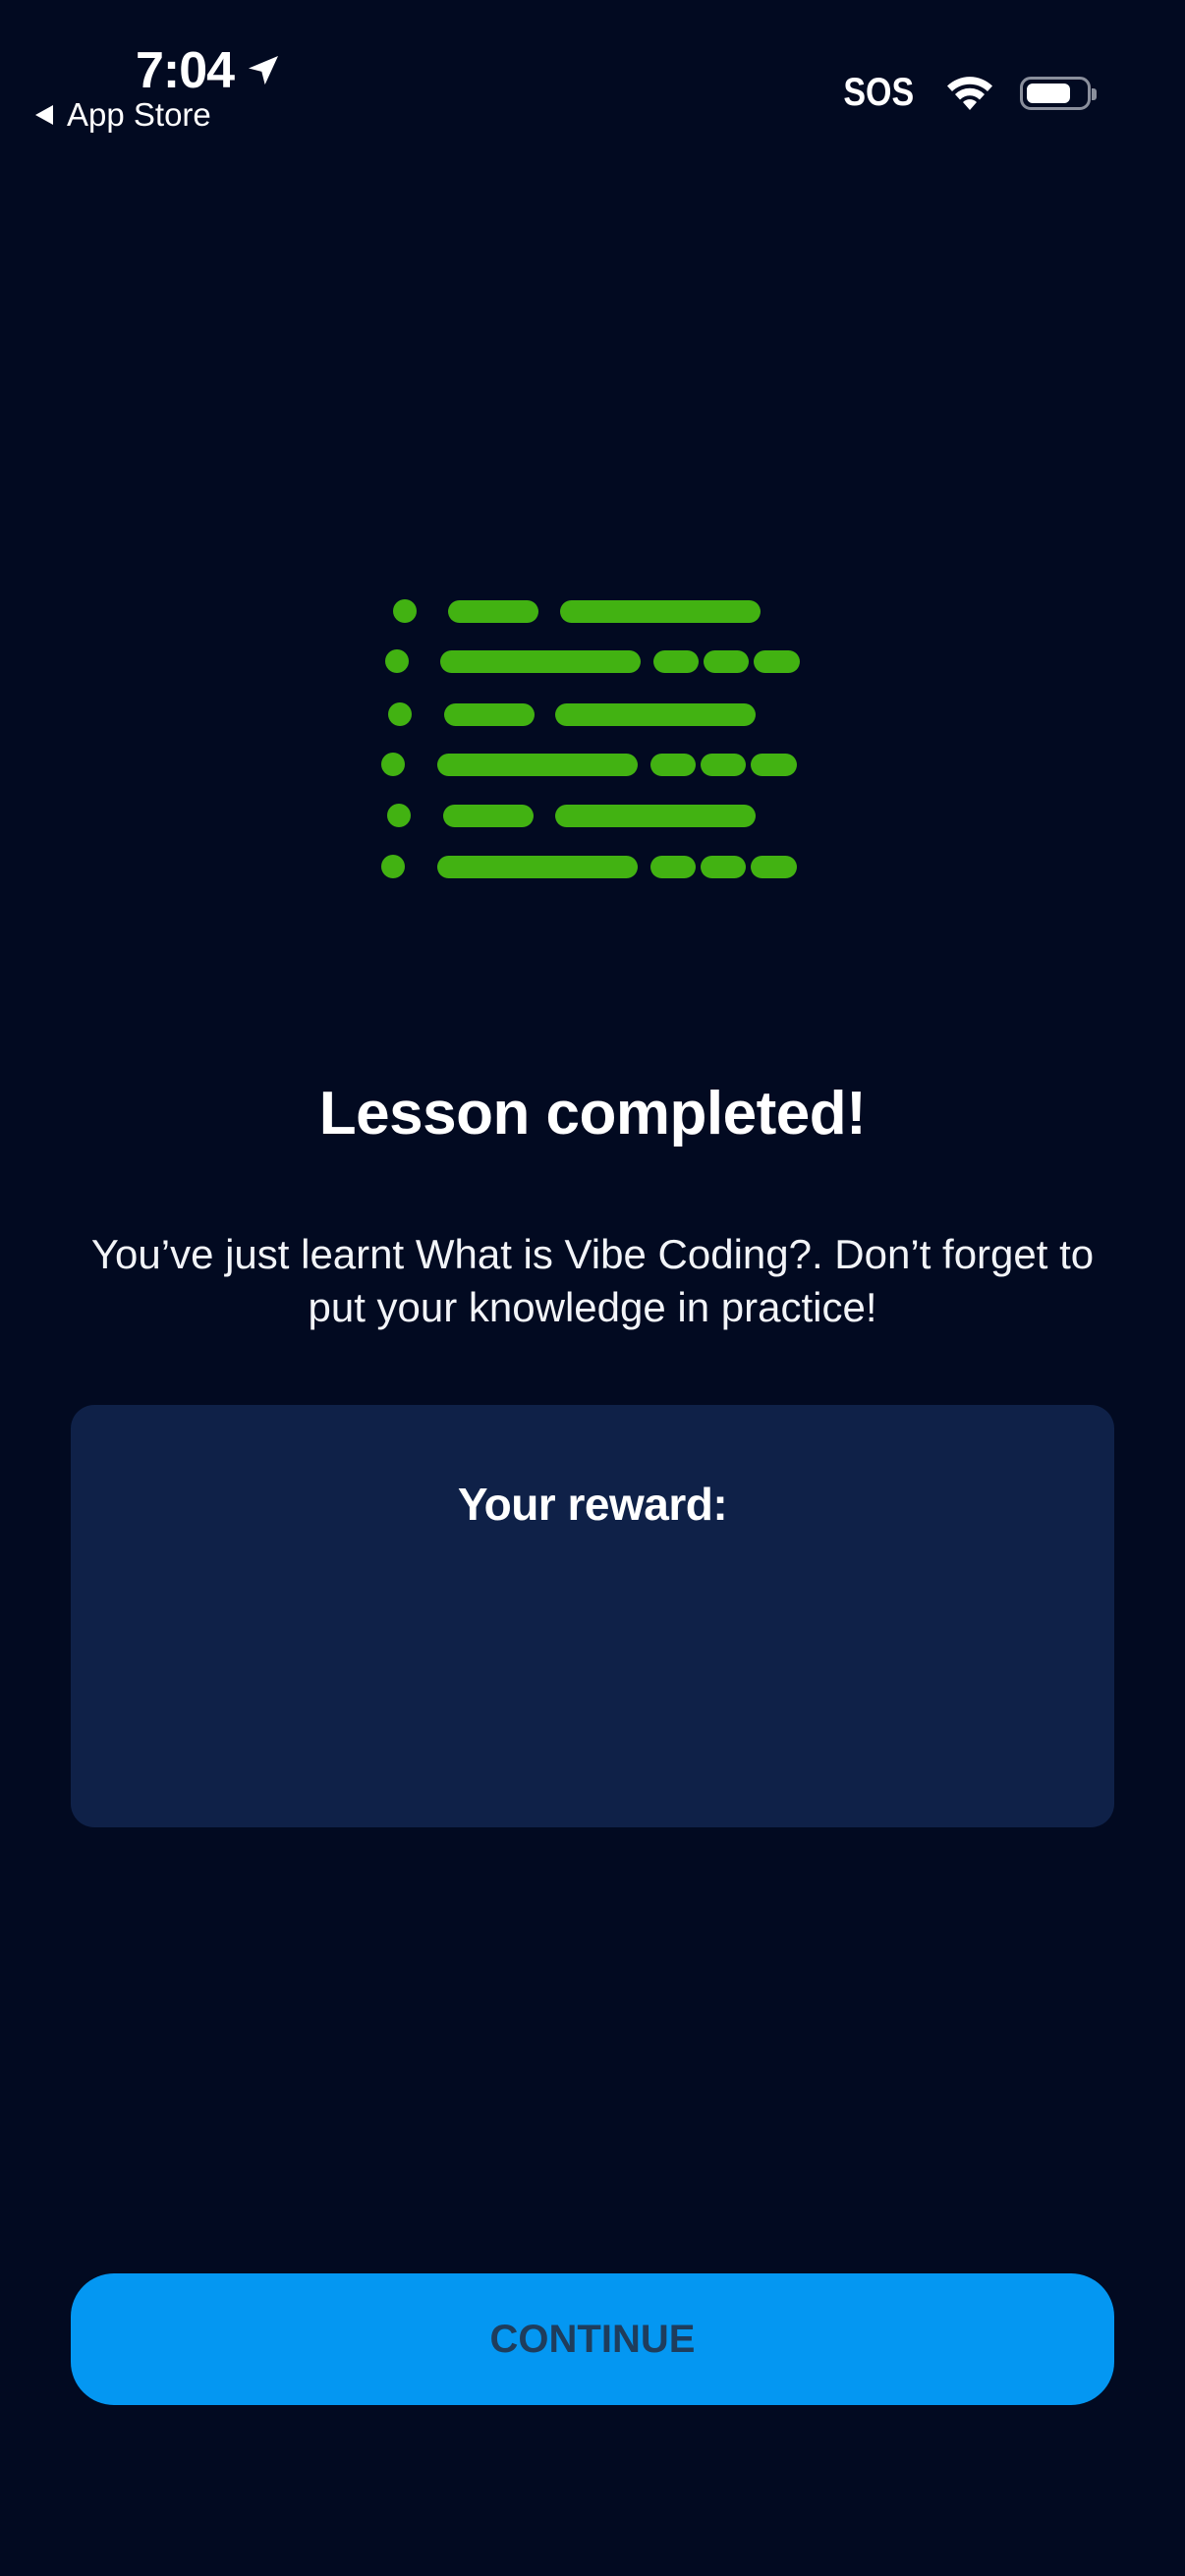 This screenshot has width=1185, height=2576. Describe the element at coordinates (139, 114) in the screenshot. I see `back-label: App Store` at that location.